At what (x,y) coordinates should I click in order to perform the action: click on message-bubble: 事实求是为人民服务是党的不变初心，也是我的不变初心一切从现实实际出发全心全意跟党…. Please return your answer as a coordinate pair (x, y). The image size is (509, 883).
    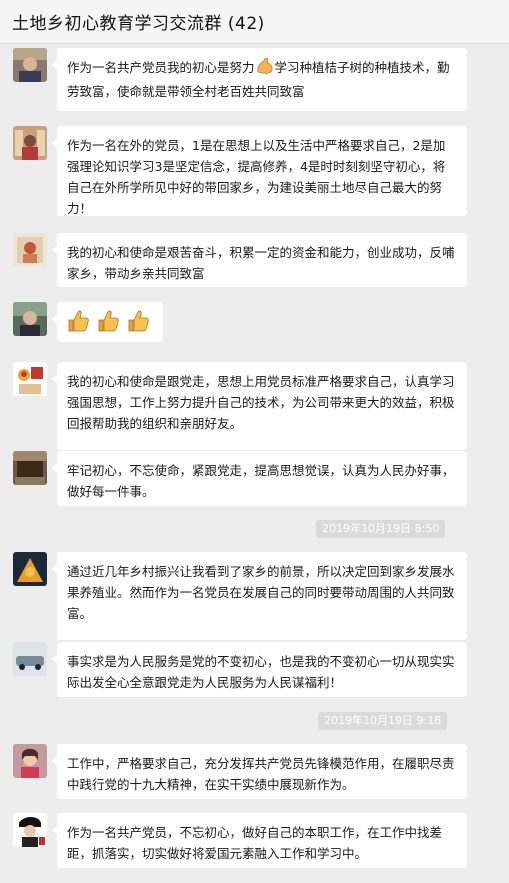
    Looking at the image, I should click on (259, 669).